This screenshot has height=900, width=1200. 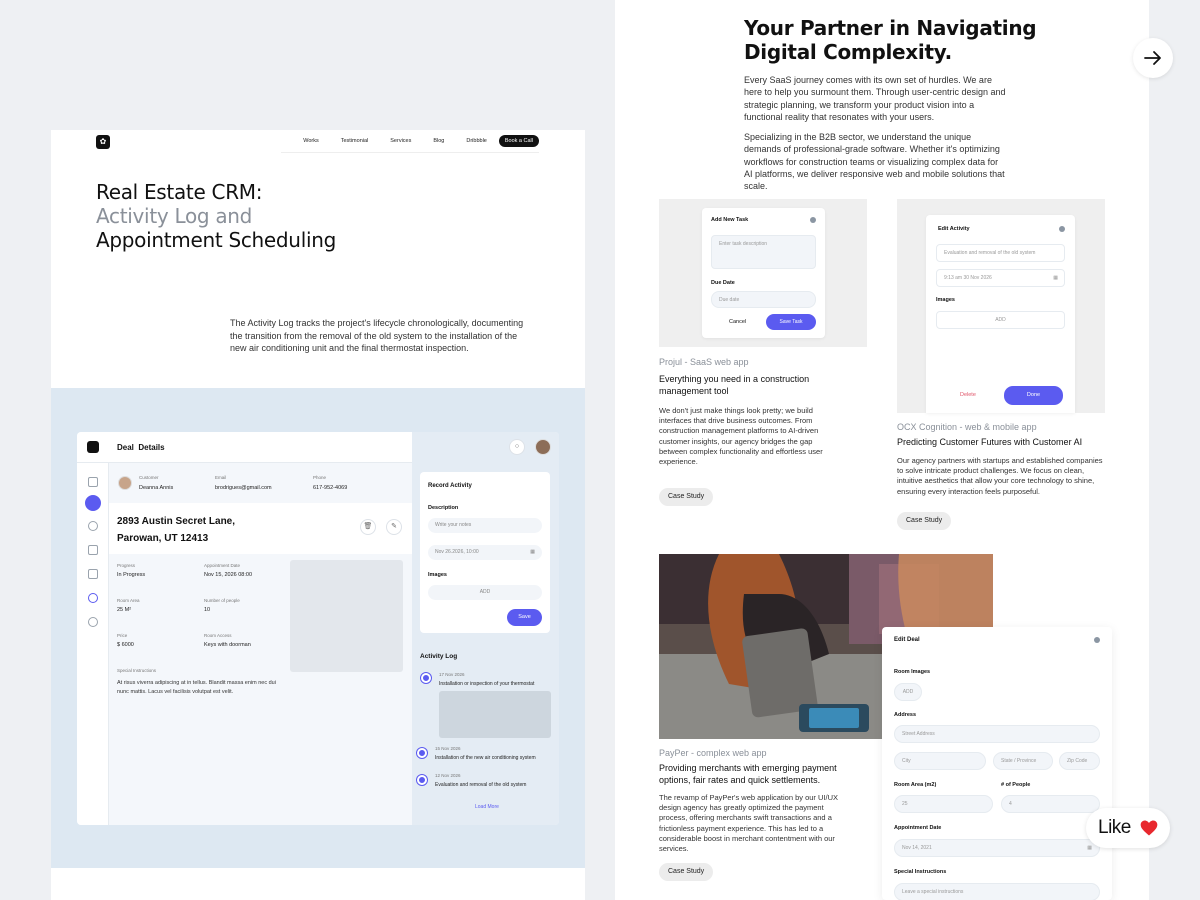 I want to click on edit-icon: ✎, so click(x=394, y=527).